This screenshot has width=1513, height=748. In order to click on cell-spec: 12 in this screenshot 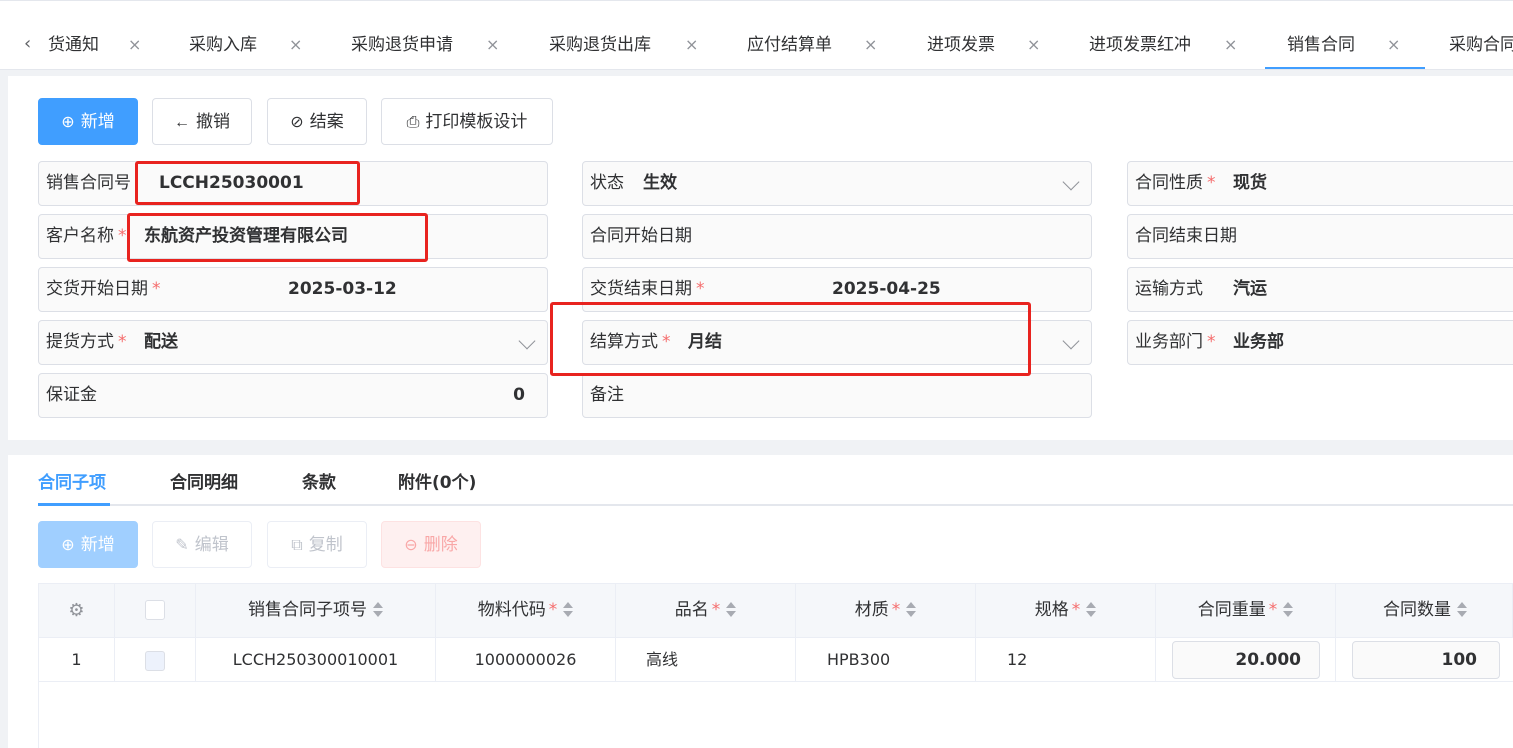, I will do `click(1066, 660)`.